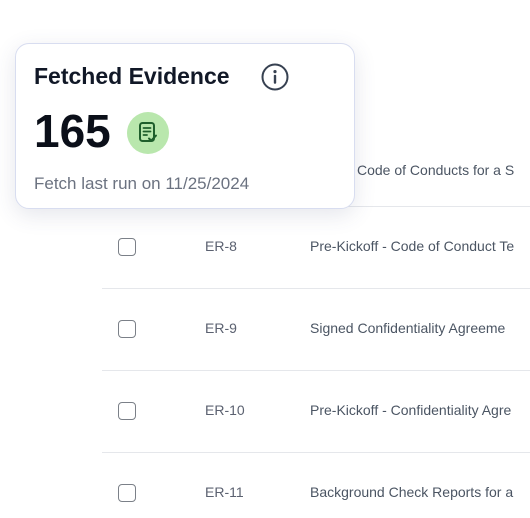  What do you see at coordinates (224, 492) in the screenshot?
I see `row-id: ER-11` at bounding box center [224, 492].